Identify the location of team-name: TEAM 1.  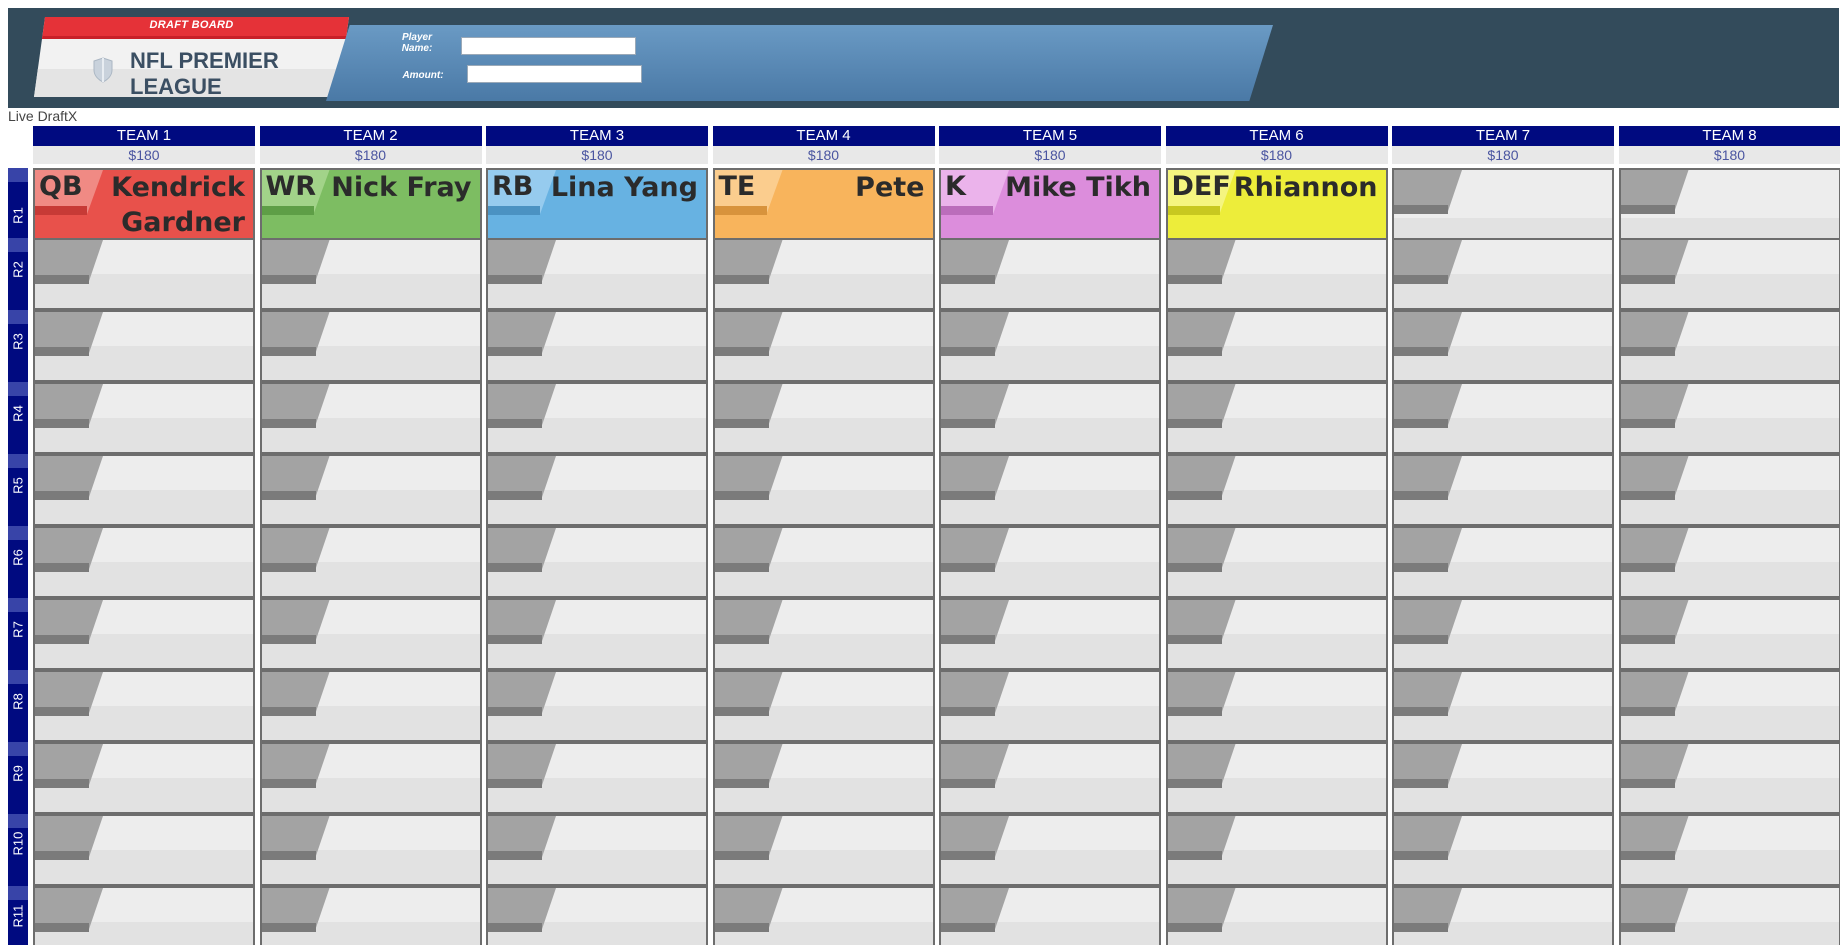
(144, 136).